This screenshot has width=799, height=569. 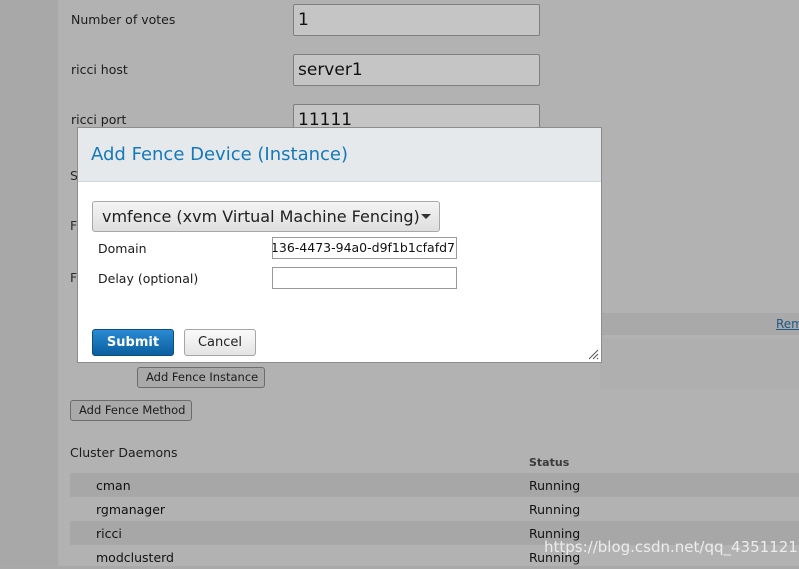 I want to click on dialog-title: Add Fence Device (Instance), so click(x=220, y=154).